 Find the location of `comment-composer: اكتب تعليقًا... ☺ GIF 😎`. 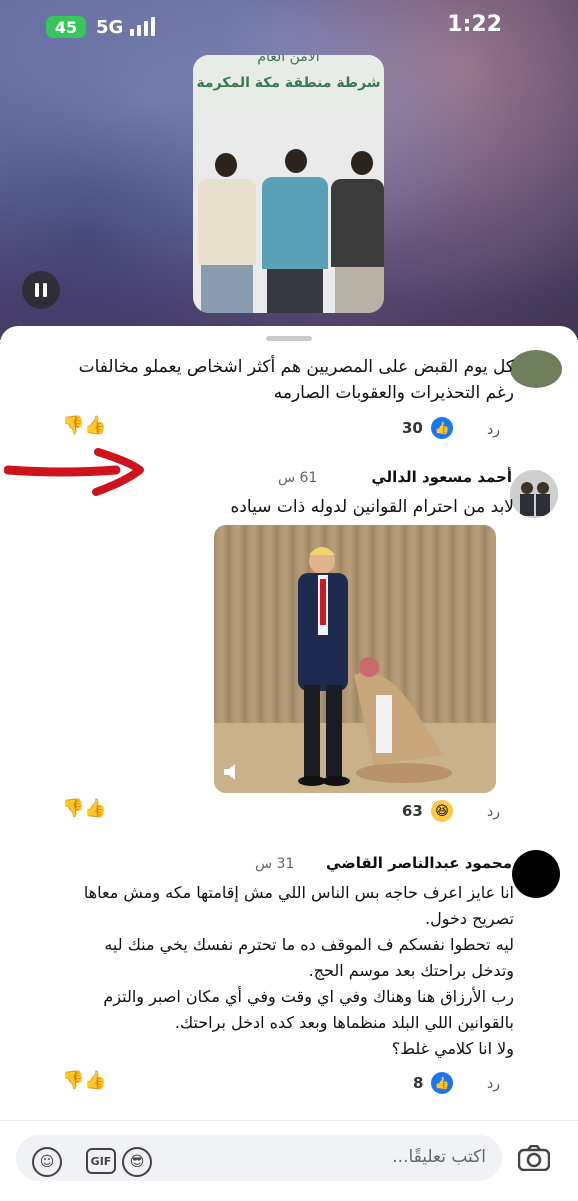

comment-composer: اكتب تعليقًا... ☺ GIF 😎 is located at coordinates (289, 1160).